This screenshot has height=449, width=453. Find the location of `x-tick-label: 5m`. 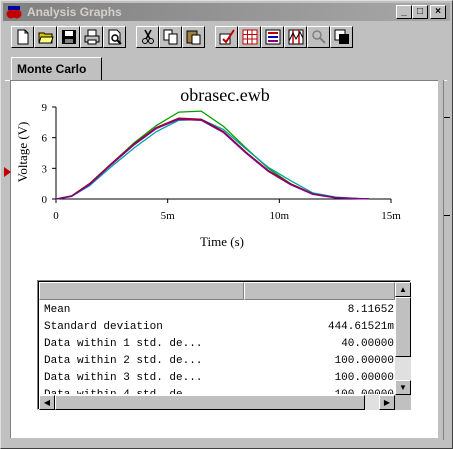

x-tick-label: 5m is located at coordinates (168, 216).